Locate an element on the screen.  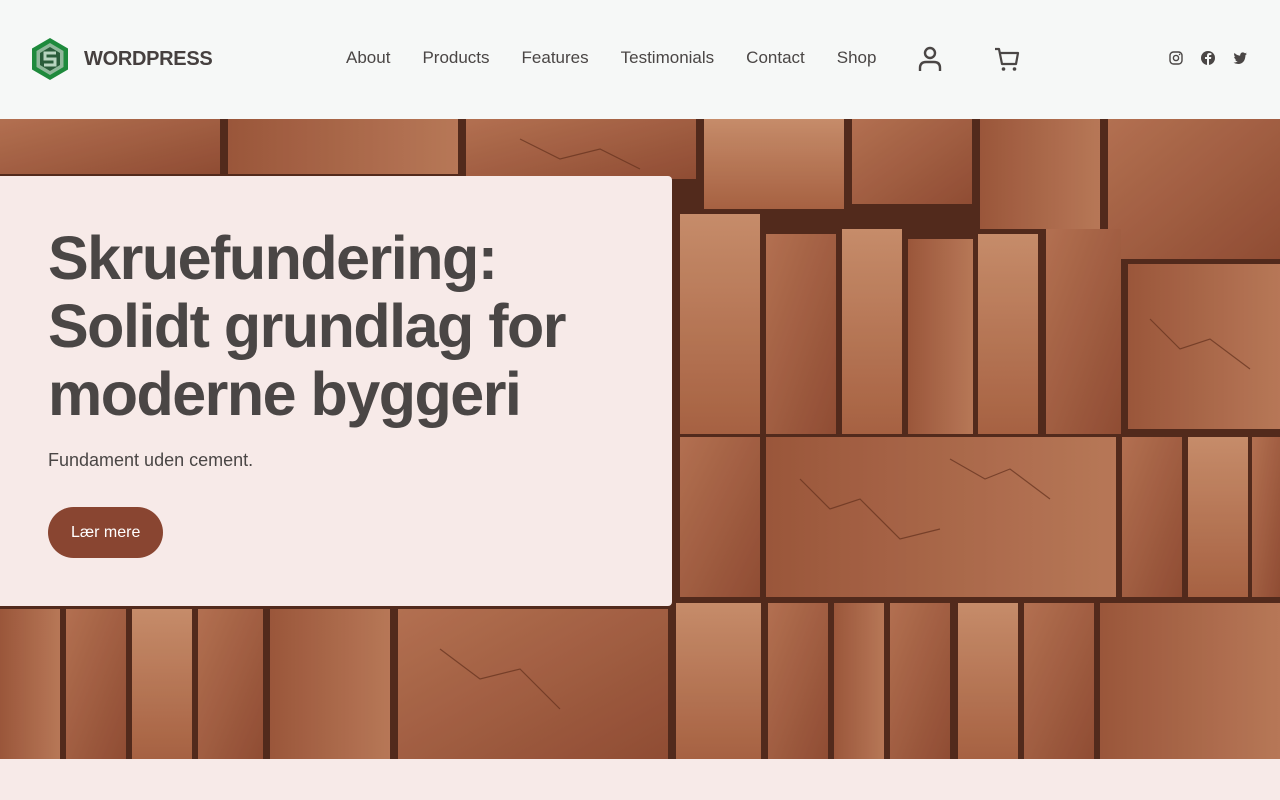
brand-link: WORDPRESS is located at coordinates (122, 59).